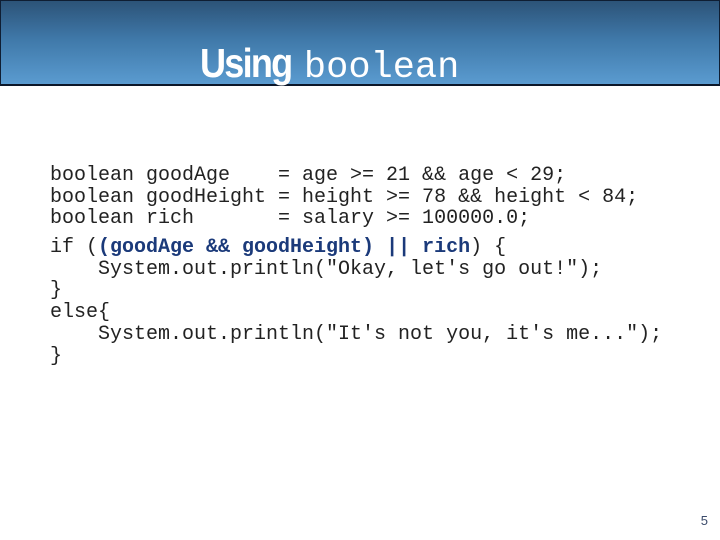  I want to click on if-condition-highlight: (goodAge && goodHeight) || rich, so click(284, 248).